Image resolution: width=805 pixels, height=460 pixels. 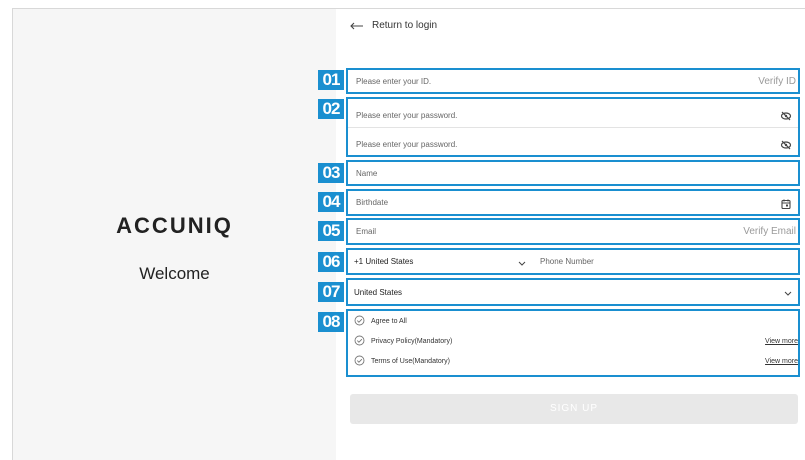 What do you see at coordinates (366, 231) in the screenshot?
I see `email-input-placeholder: Email` at bounding box center [366, 231].